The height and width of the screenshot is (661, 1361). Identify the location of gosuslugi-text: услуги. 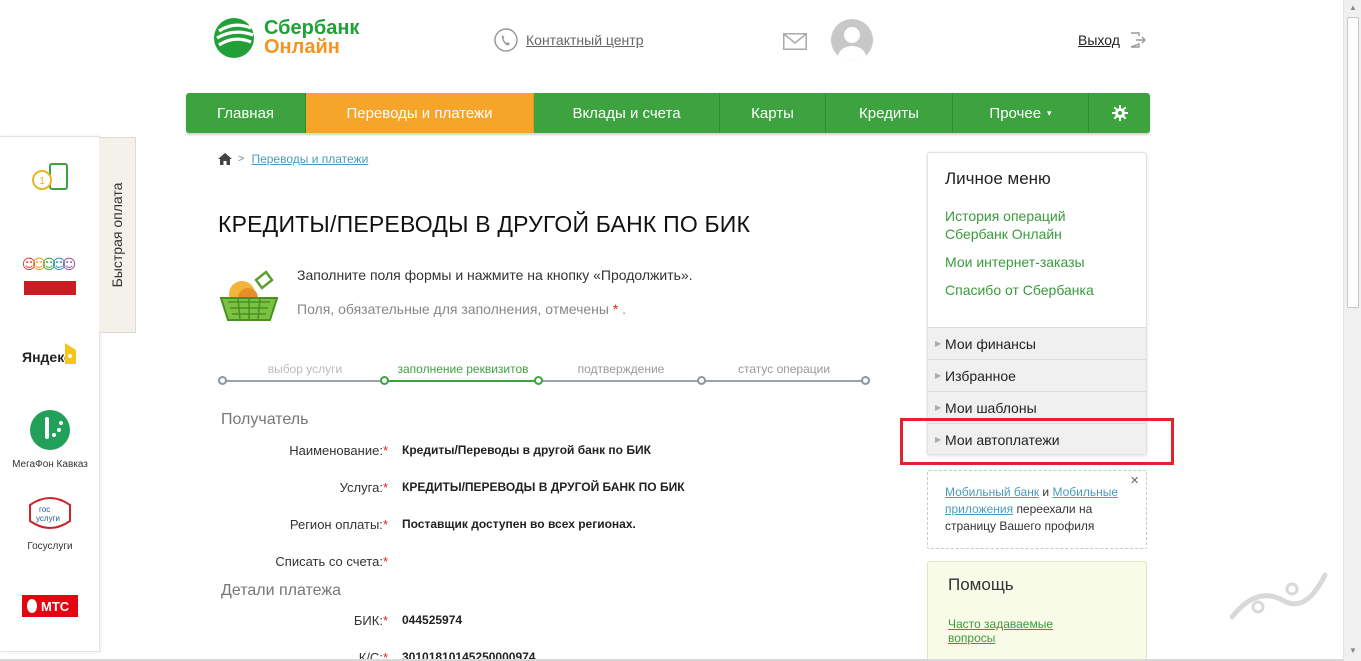
(48, 518).